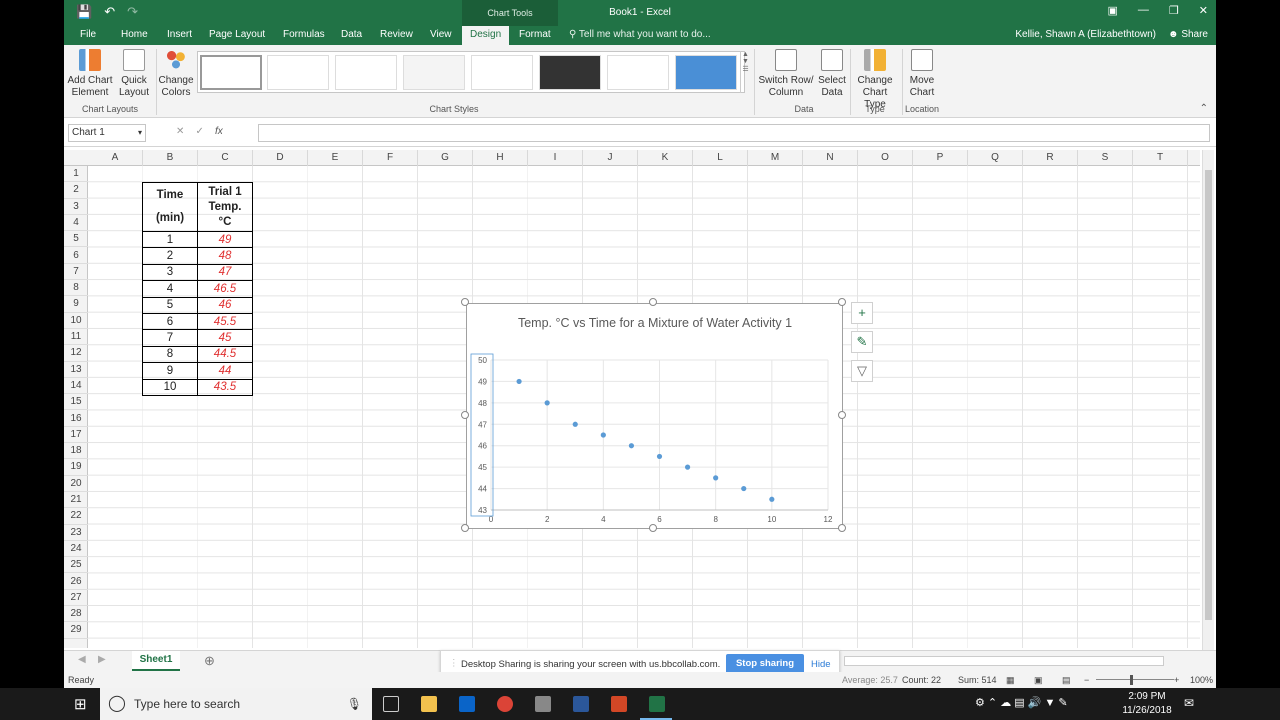 Image resolution: width=1280 pixels, height=720 pixels. I want to click on tab-page-layout: Page Layout, so click(237, 35).